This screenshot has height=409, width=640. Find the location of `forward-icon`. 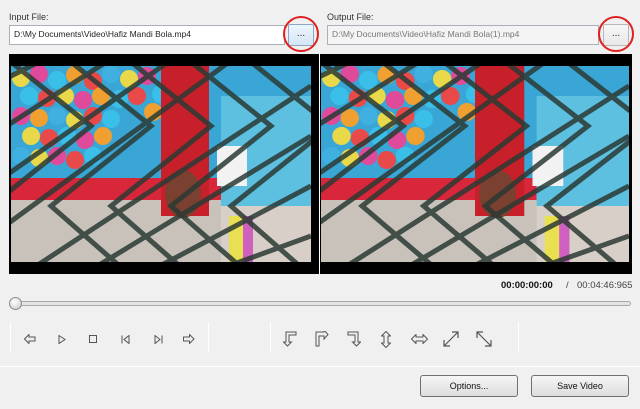

forward-icon is located at coordinates (189, 339).